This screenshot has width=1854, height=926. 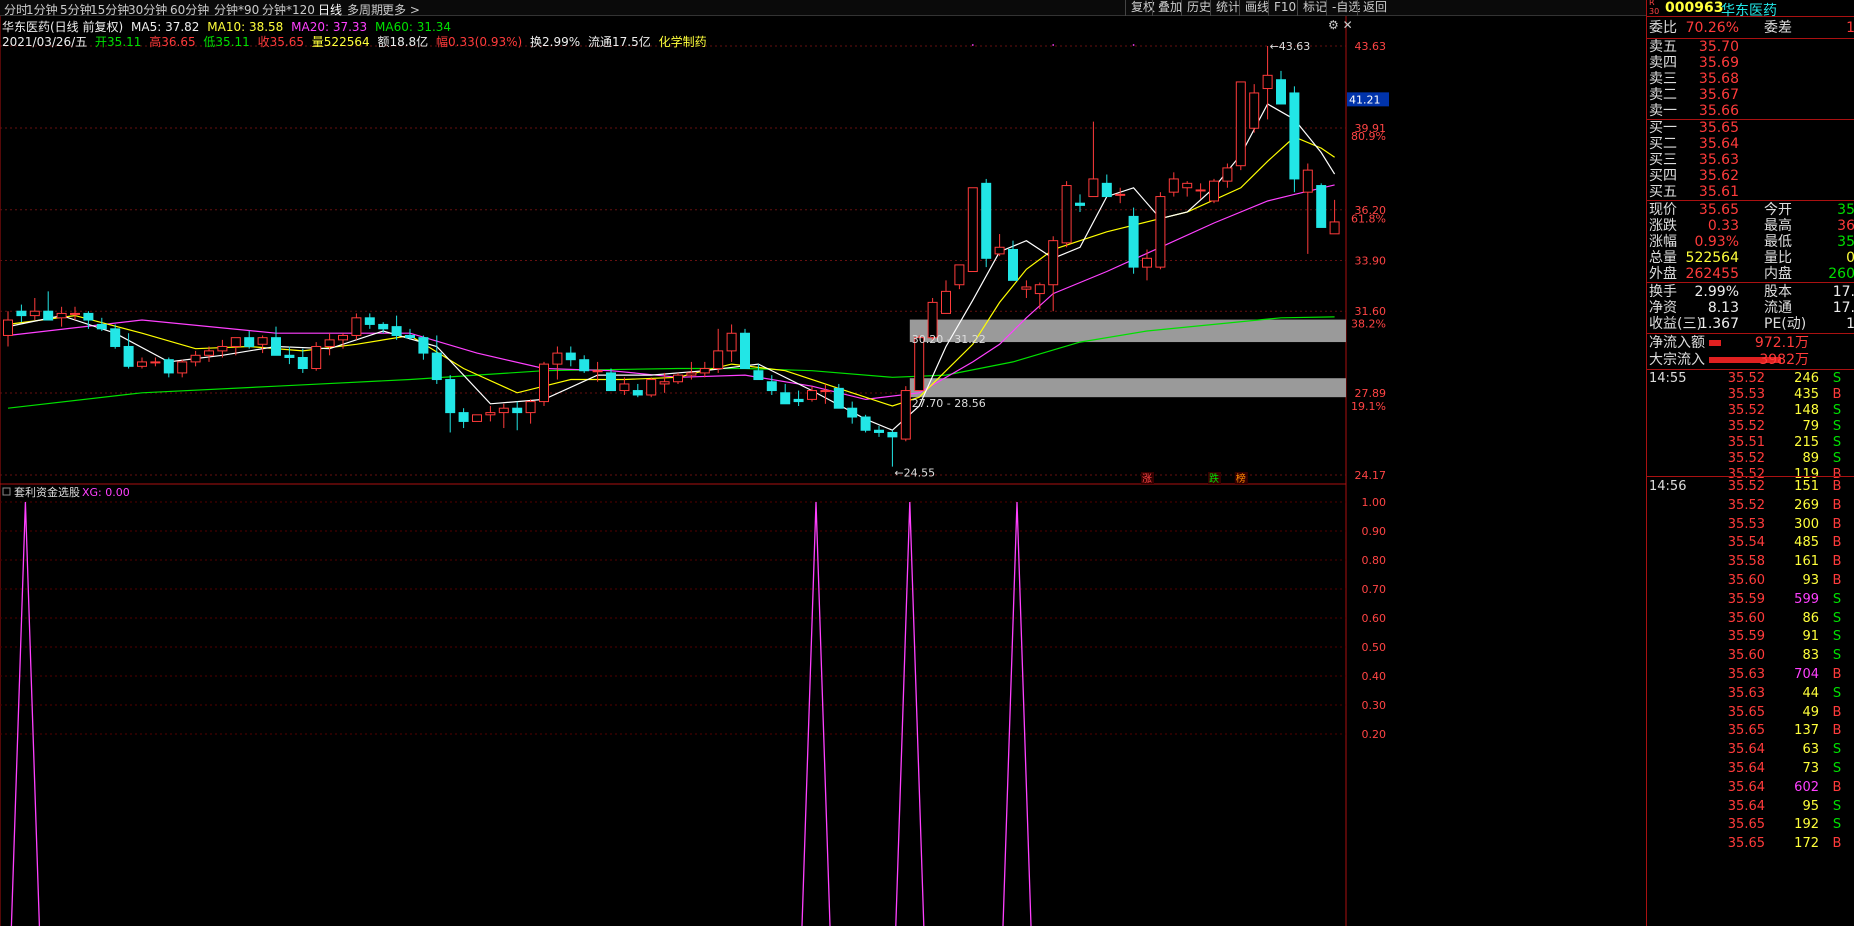 What do you see at coordinates (16, 9) in the screenshot?
I see `period-0: 分时` at bounding box center [16, 9].